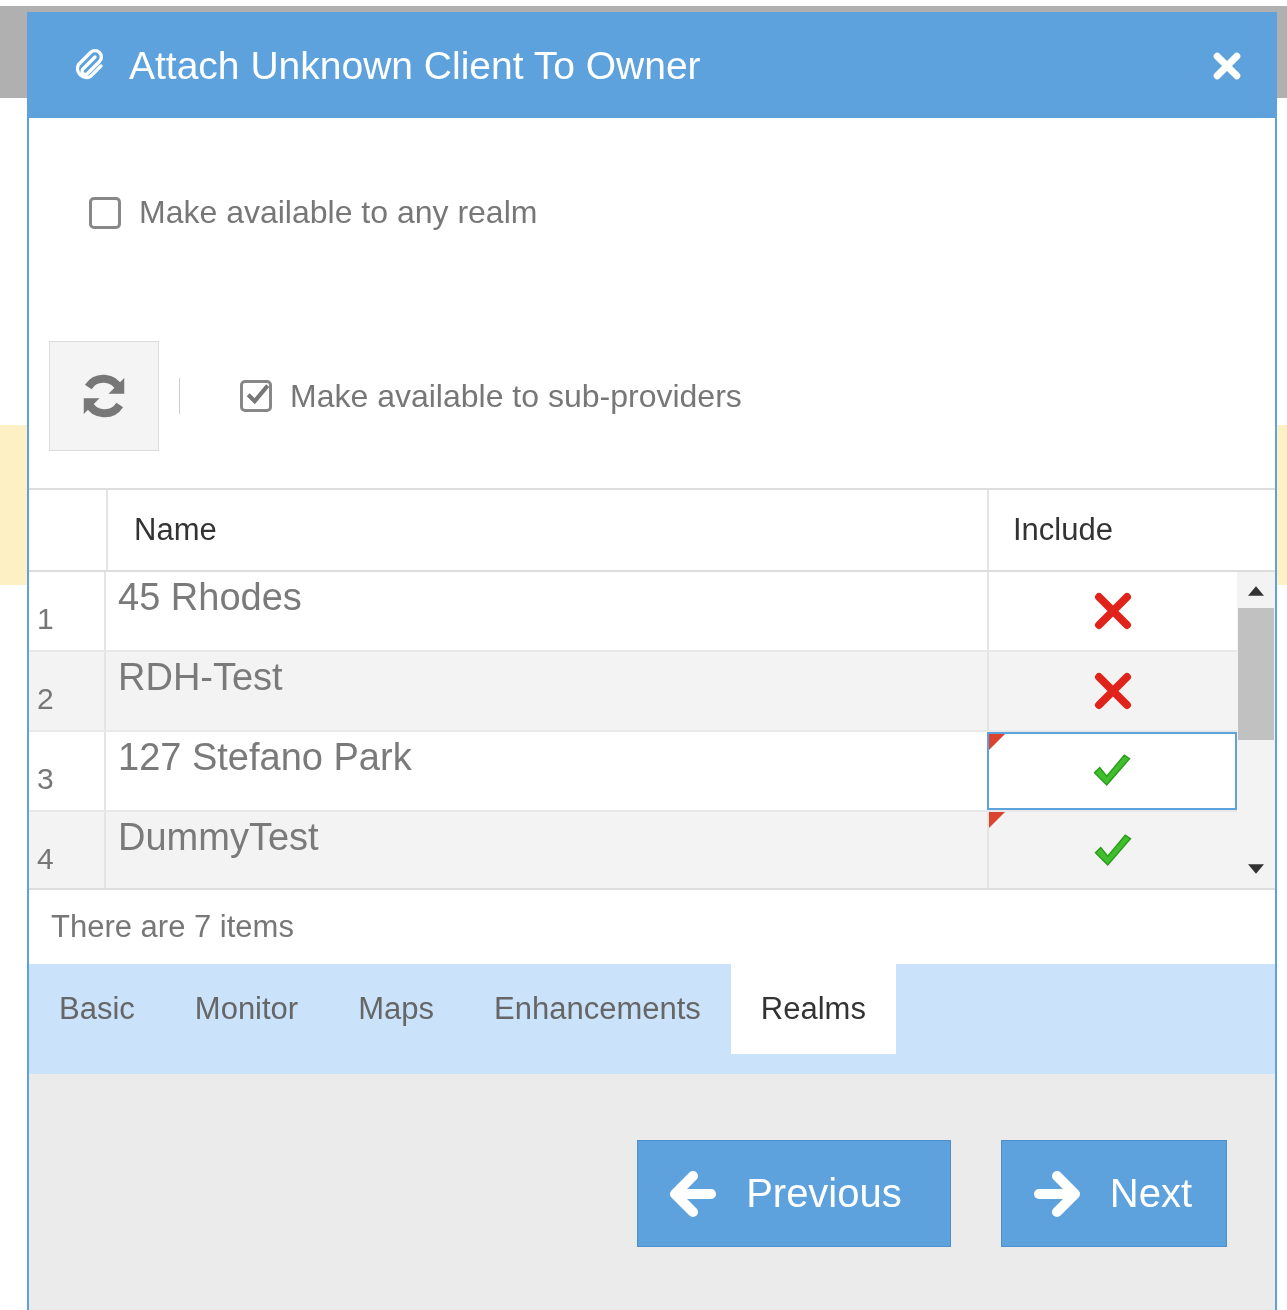  Describe the element at coordinates (67, 771) in the screenshot. I see `row-number: 3` at that location.